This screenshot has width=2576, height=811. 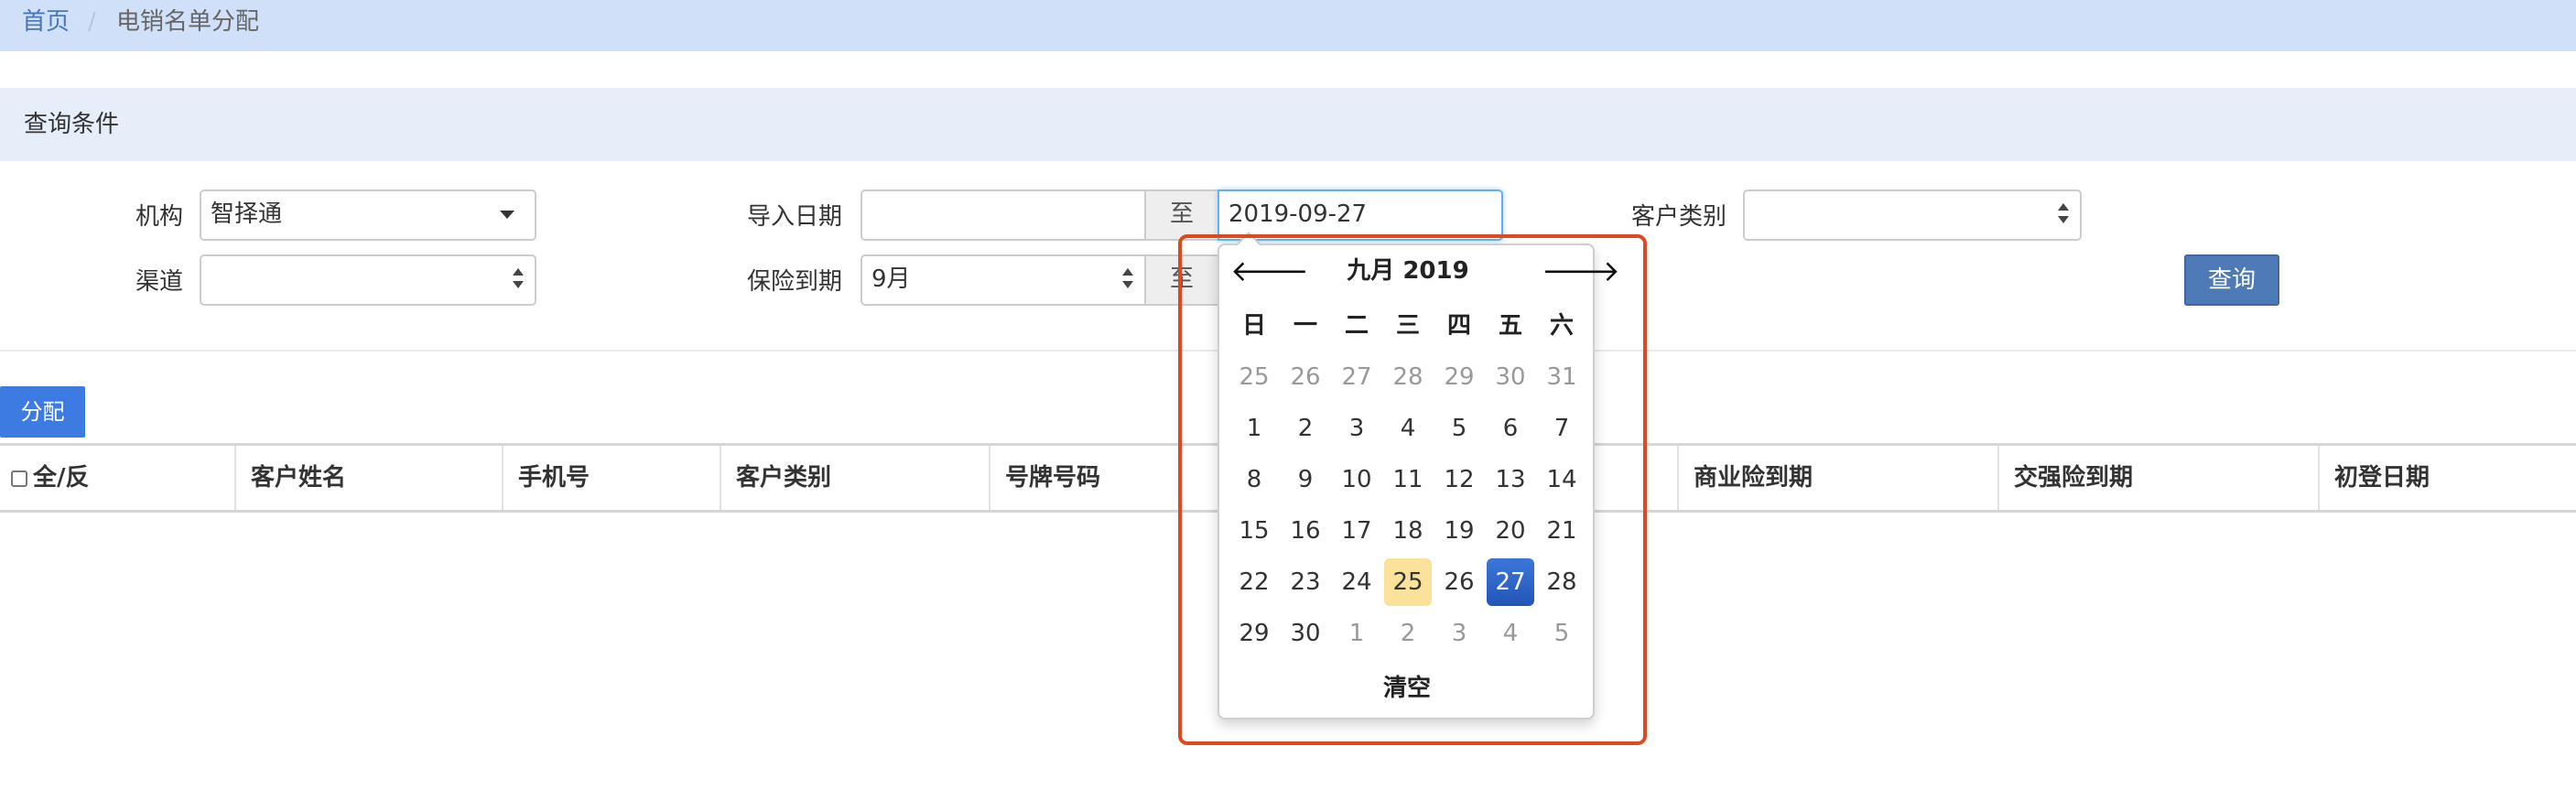 I want to click on query-panel-title: 查询条件, so click(x=72, y=125).